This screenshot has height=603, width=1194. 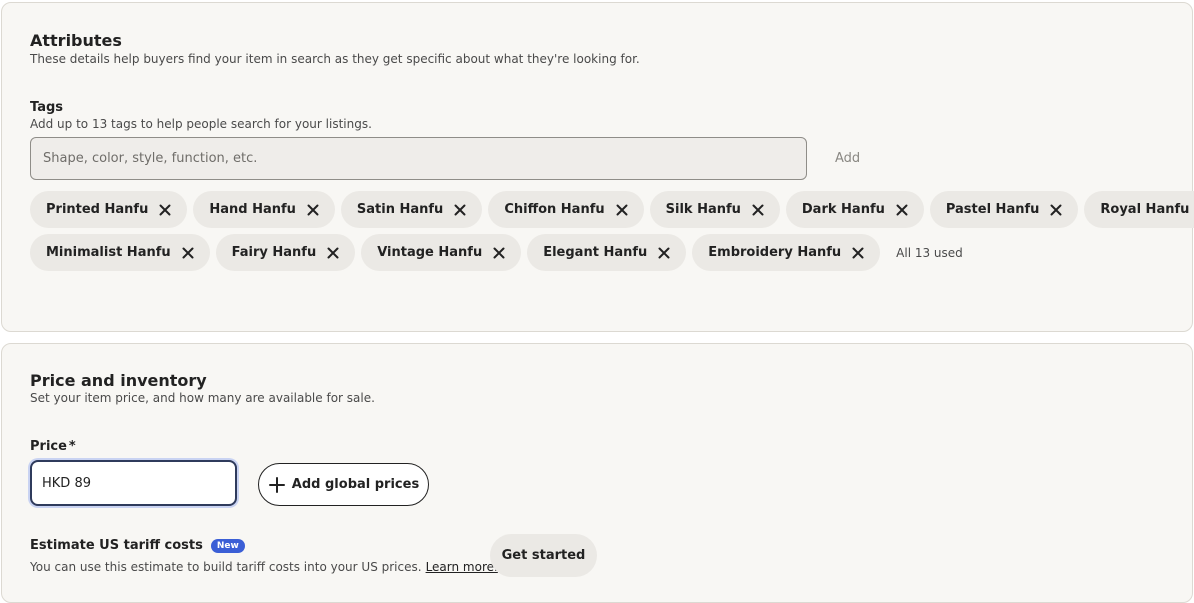 I want to click on add-global-prices-button: Add global prices, so click(x=343, y=484).